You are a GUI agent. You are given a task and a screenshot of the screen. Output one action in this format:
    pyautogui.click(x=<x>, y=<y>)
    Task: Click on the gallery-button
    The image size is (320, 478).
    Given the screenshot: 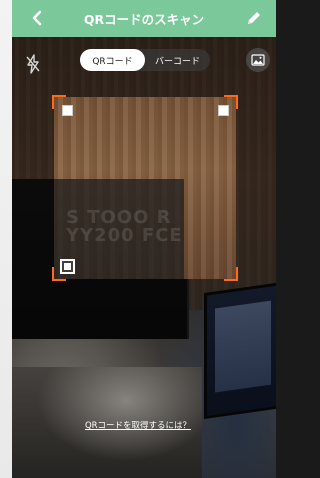 What is the action you would take?
    pyautogui.click(x=258, y=60)
    